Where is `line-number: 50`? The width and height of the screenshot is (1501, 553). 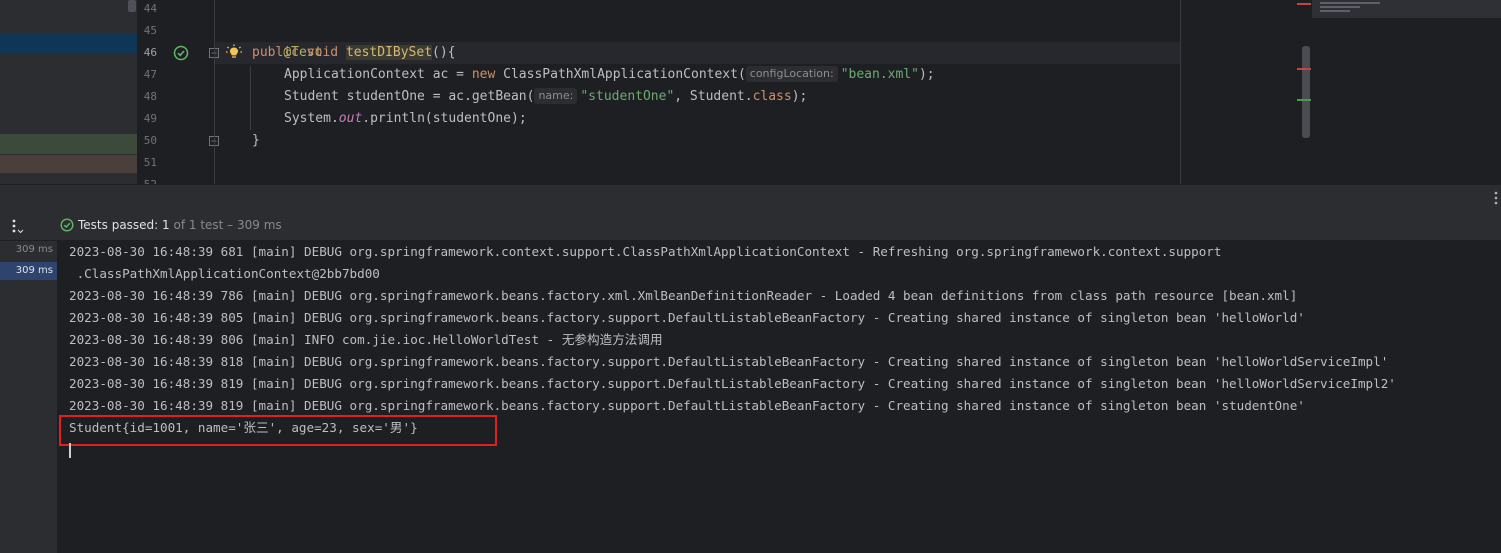 line-number: 50 is located at coordinates (150, 140).